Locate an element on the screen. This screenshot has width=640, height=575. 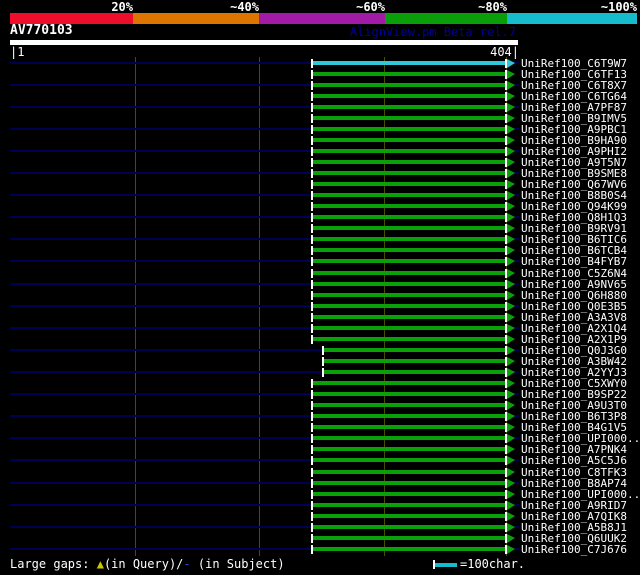
legend-text: (in Query)/ is located at coordinates (143, 564).